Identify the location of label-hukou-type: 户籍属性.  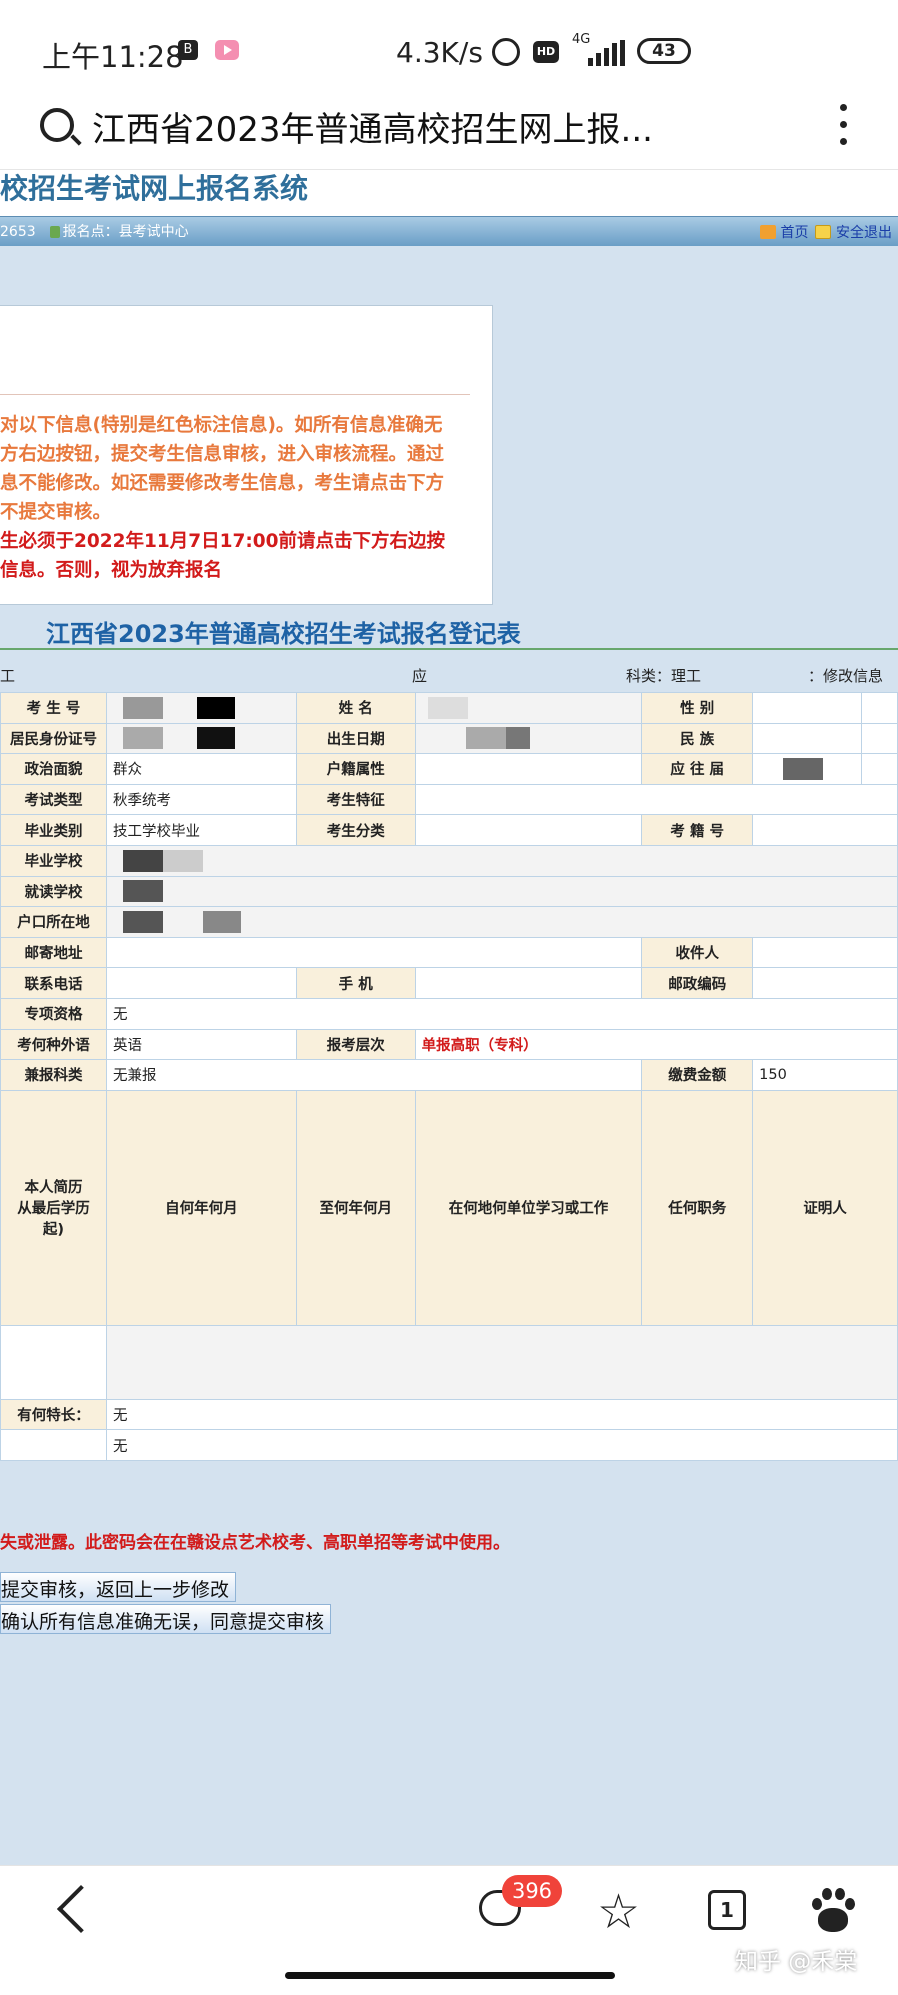
(355, 769).